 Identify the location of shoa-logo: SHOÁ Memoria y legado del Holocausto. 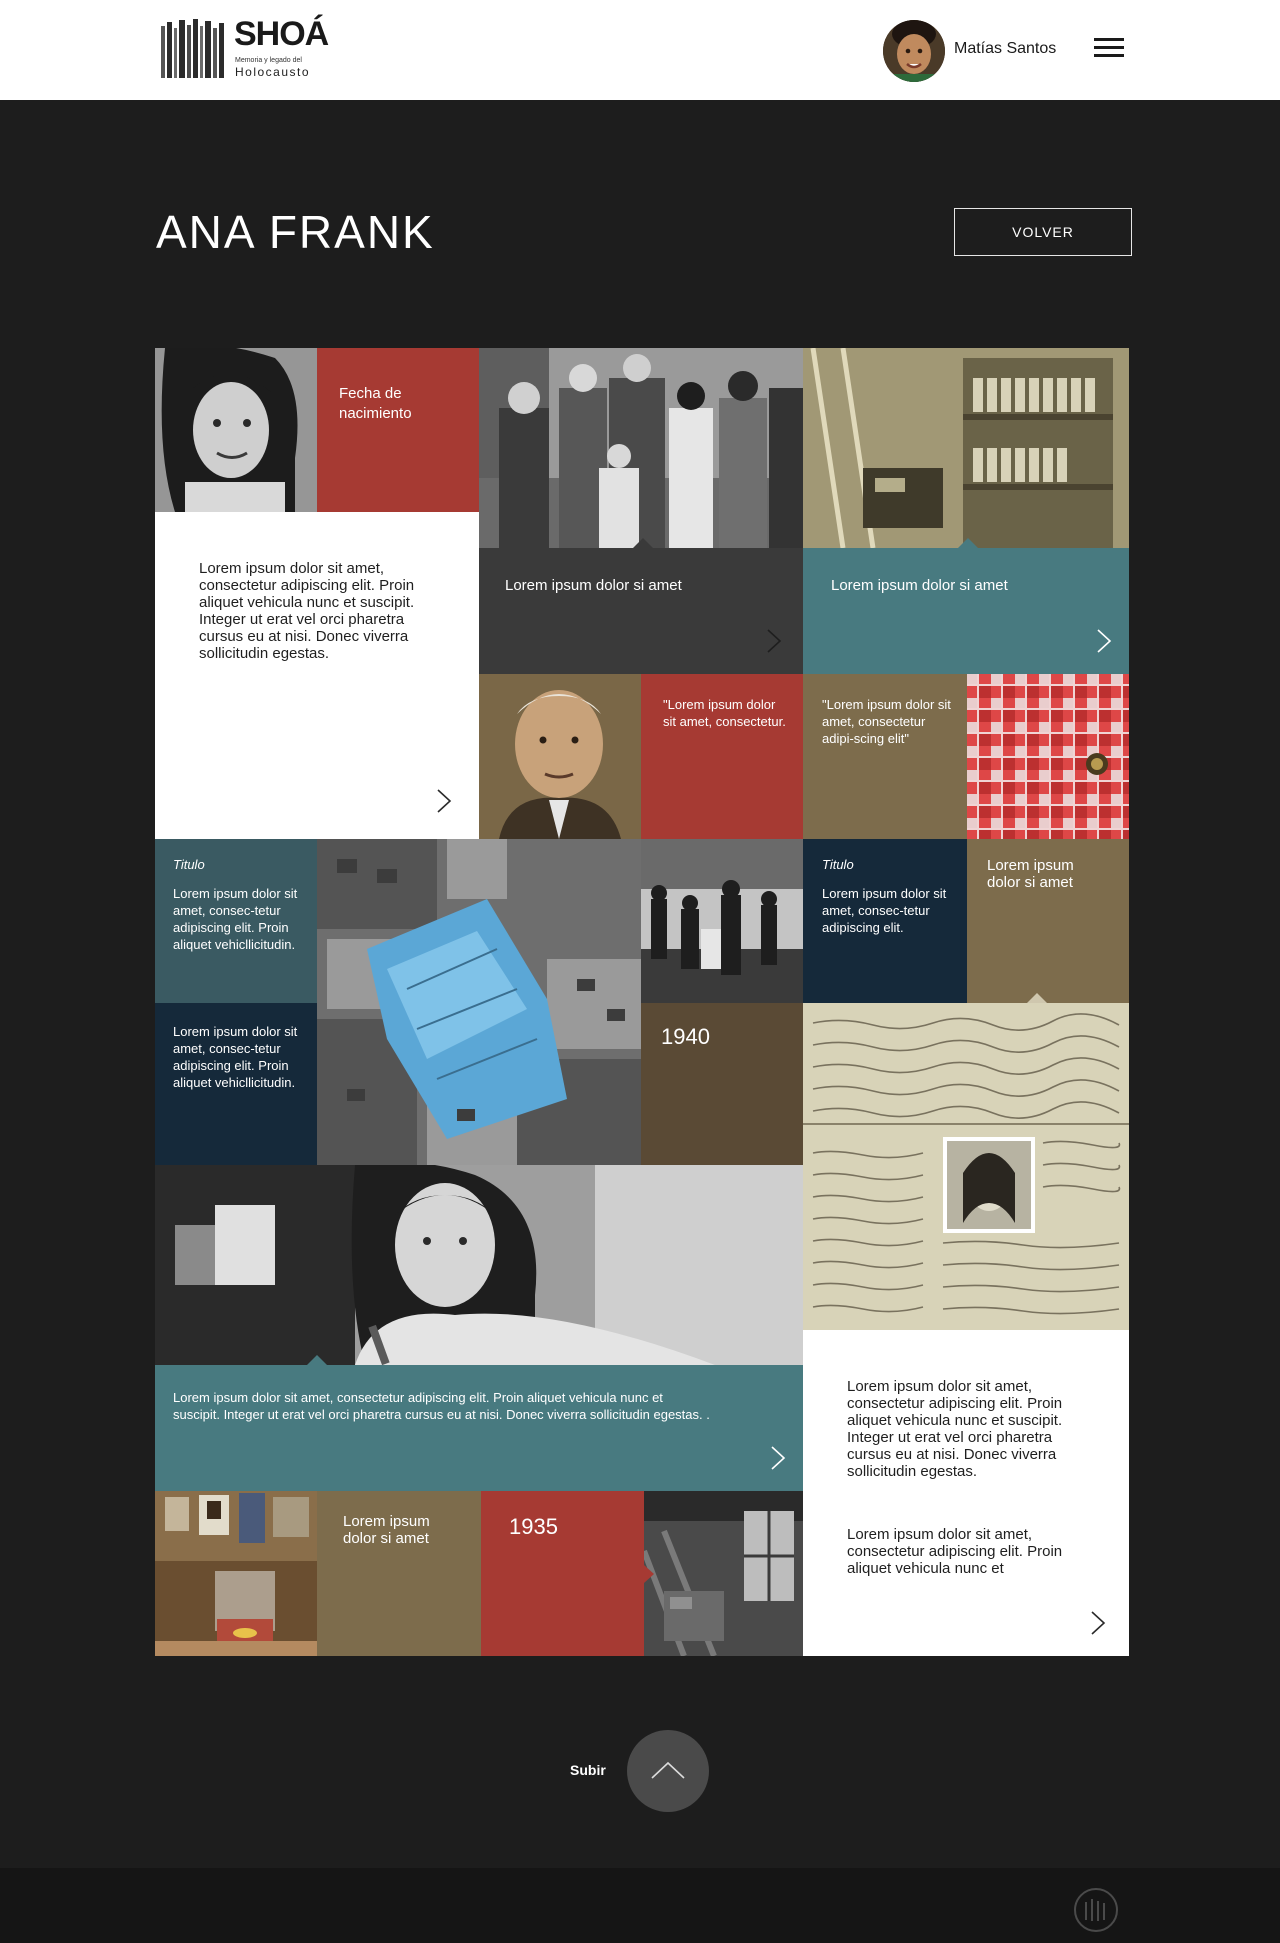
(243, 49).